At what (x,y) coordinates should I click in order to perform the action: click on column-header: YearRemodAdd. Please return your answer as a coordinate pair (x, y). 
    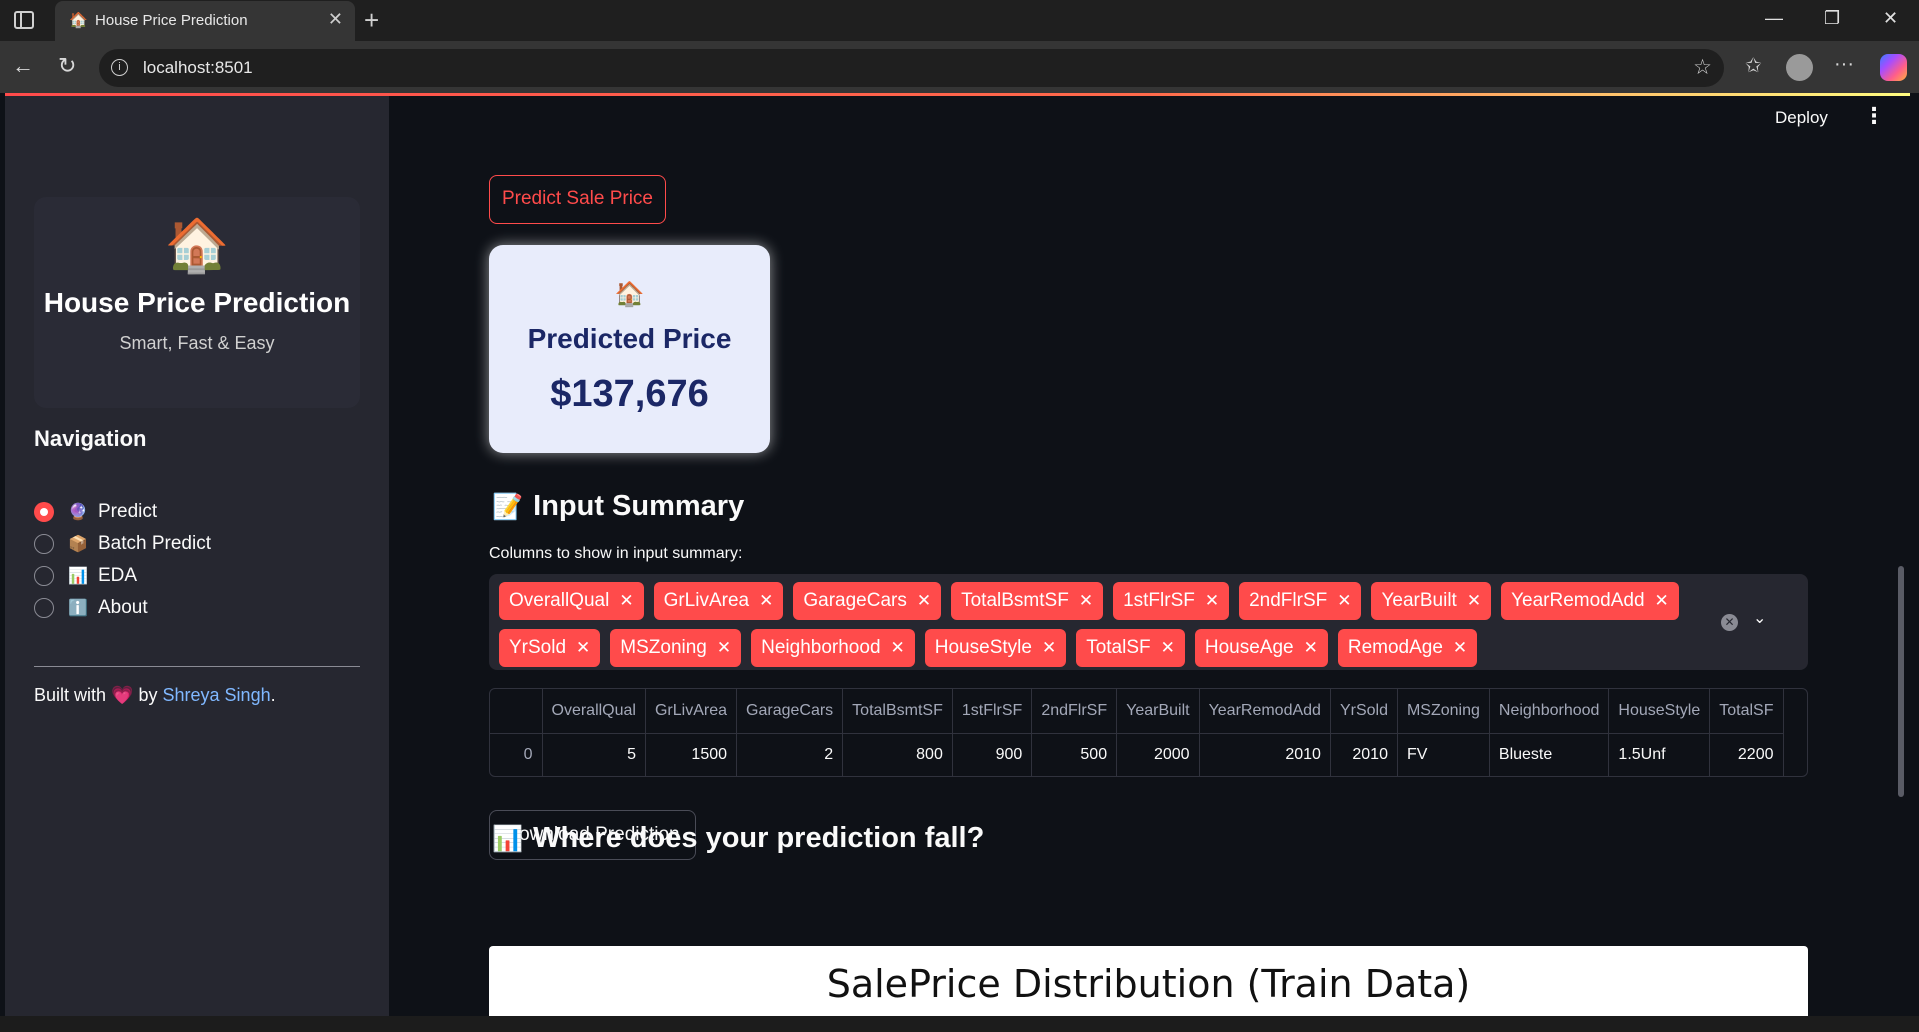
    Looking at the image, I should click on (1265, 711).